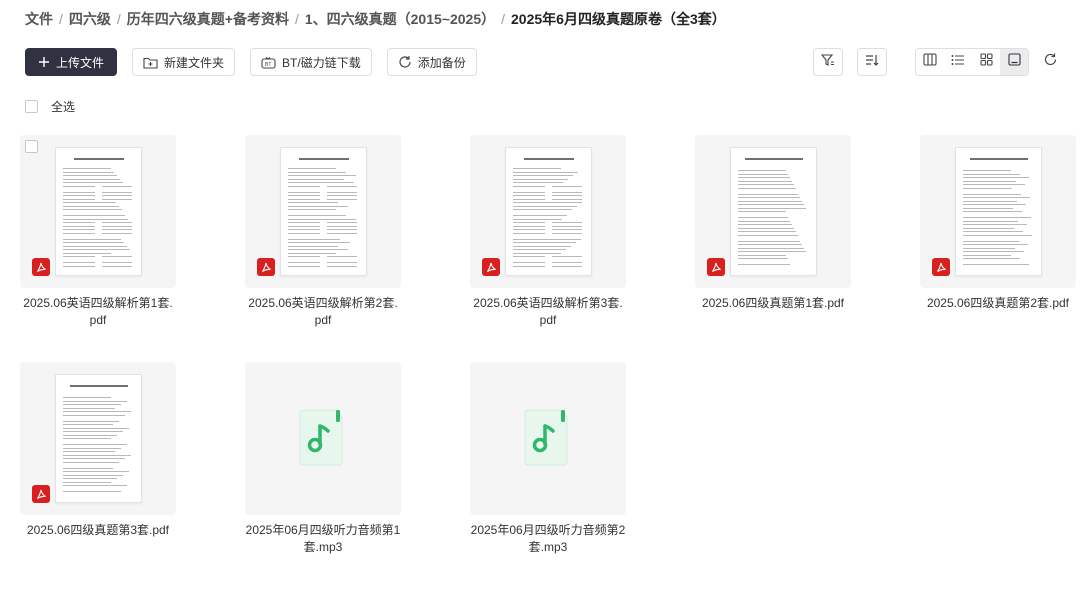 The width and height of the screenshot is (1080, 592). I want to click on bt-magnet-download-button: BT BT/磁力链下载, so click(311, 62).